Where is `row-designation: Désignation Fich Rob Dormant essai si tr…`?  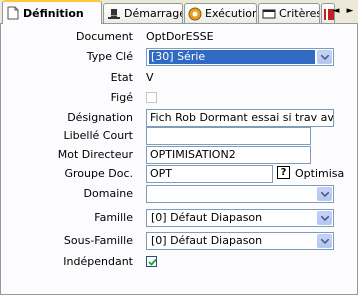 row-designation: Désignation Fich Rob Dormant essai si tr… is located at coordinates (179, 118).